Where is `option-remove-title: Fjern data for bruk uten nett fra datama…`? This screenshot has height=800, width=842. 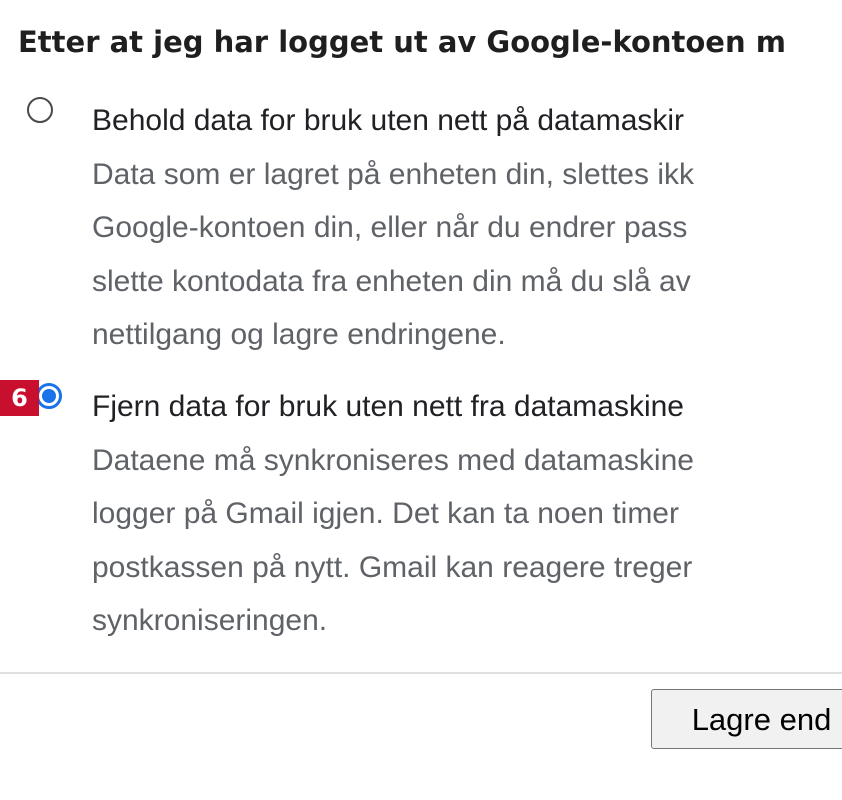
option-remove-title: Fjern data for bruk uten nett fra datama… is located at coordinates (388, 406).